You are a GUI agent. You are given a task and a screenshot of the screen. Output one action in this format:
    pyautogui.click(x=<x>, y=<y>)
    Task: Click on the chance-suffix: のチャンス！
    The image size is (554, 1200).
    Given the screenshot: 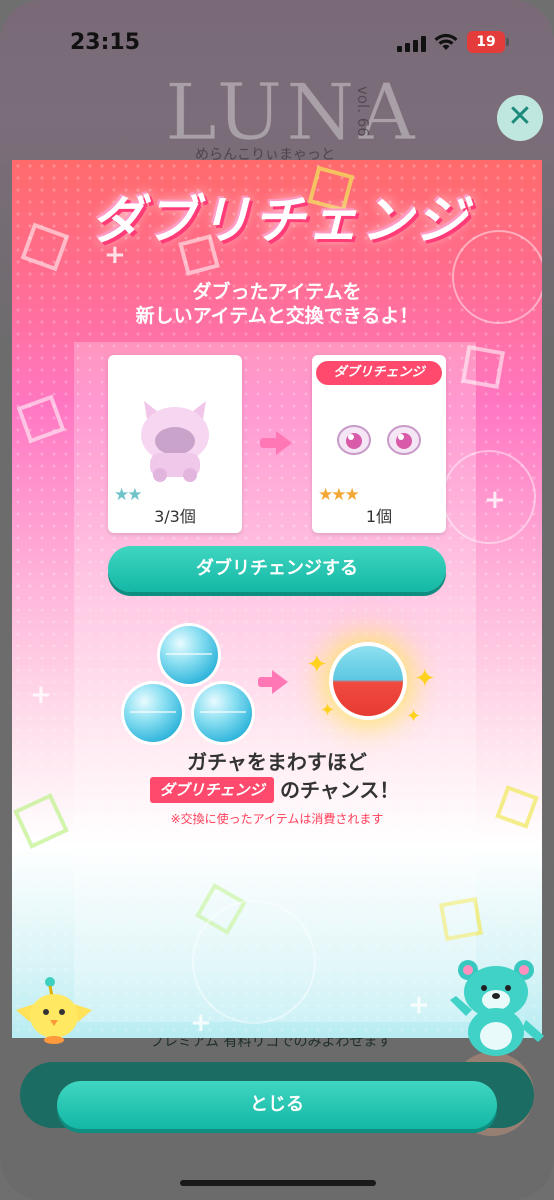 What is the action you would take?
    pyautogui.click(x=340, y=790)
    